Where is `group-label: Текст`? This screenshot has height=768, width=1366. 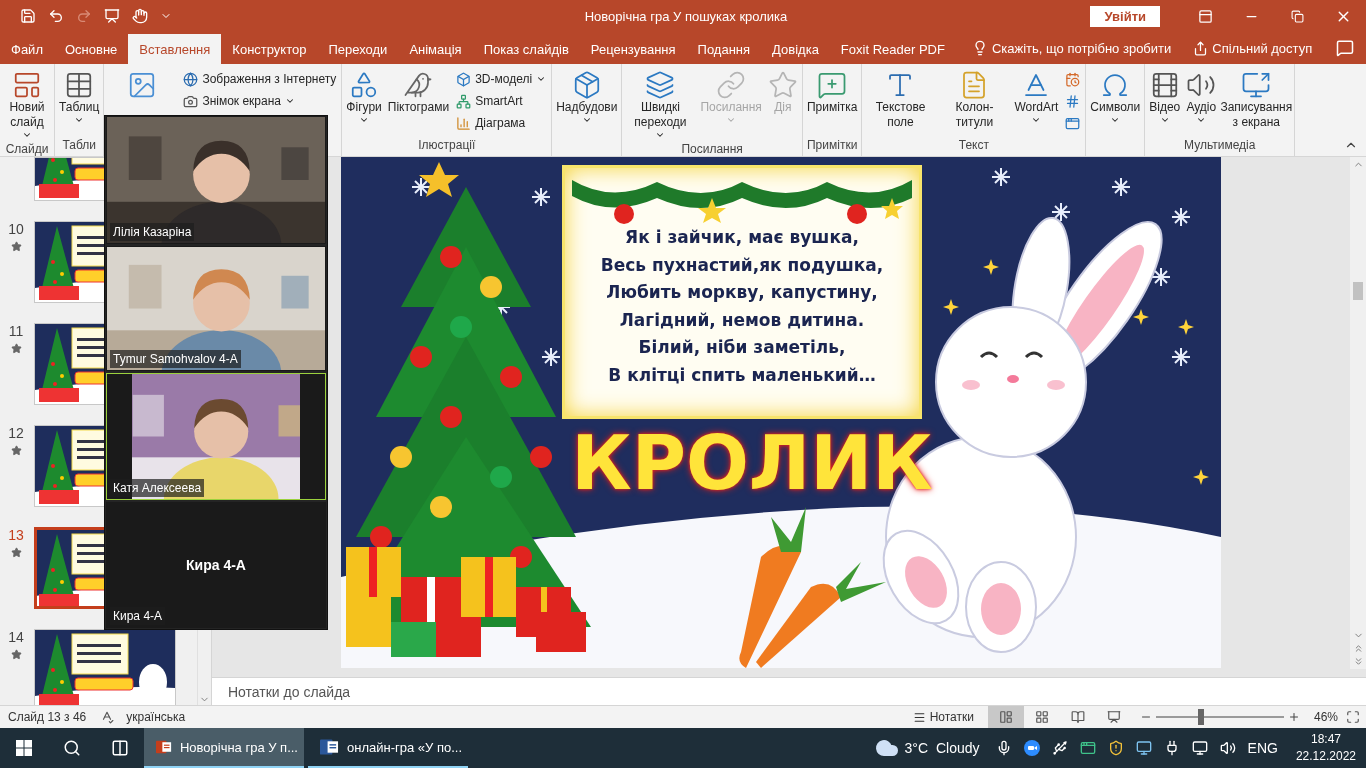 group-label: Текст is located at coordinates (973, 146).